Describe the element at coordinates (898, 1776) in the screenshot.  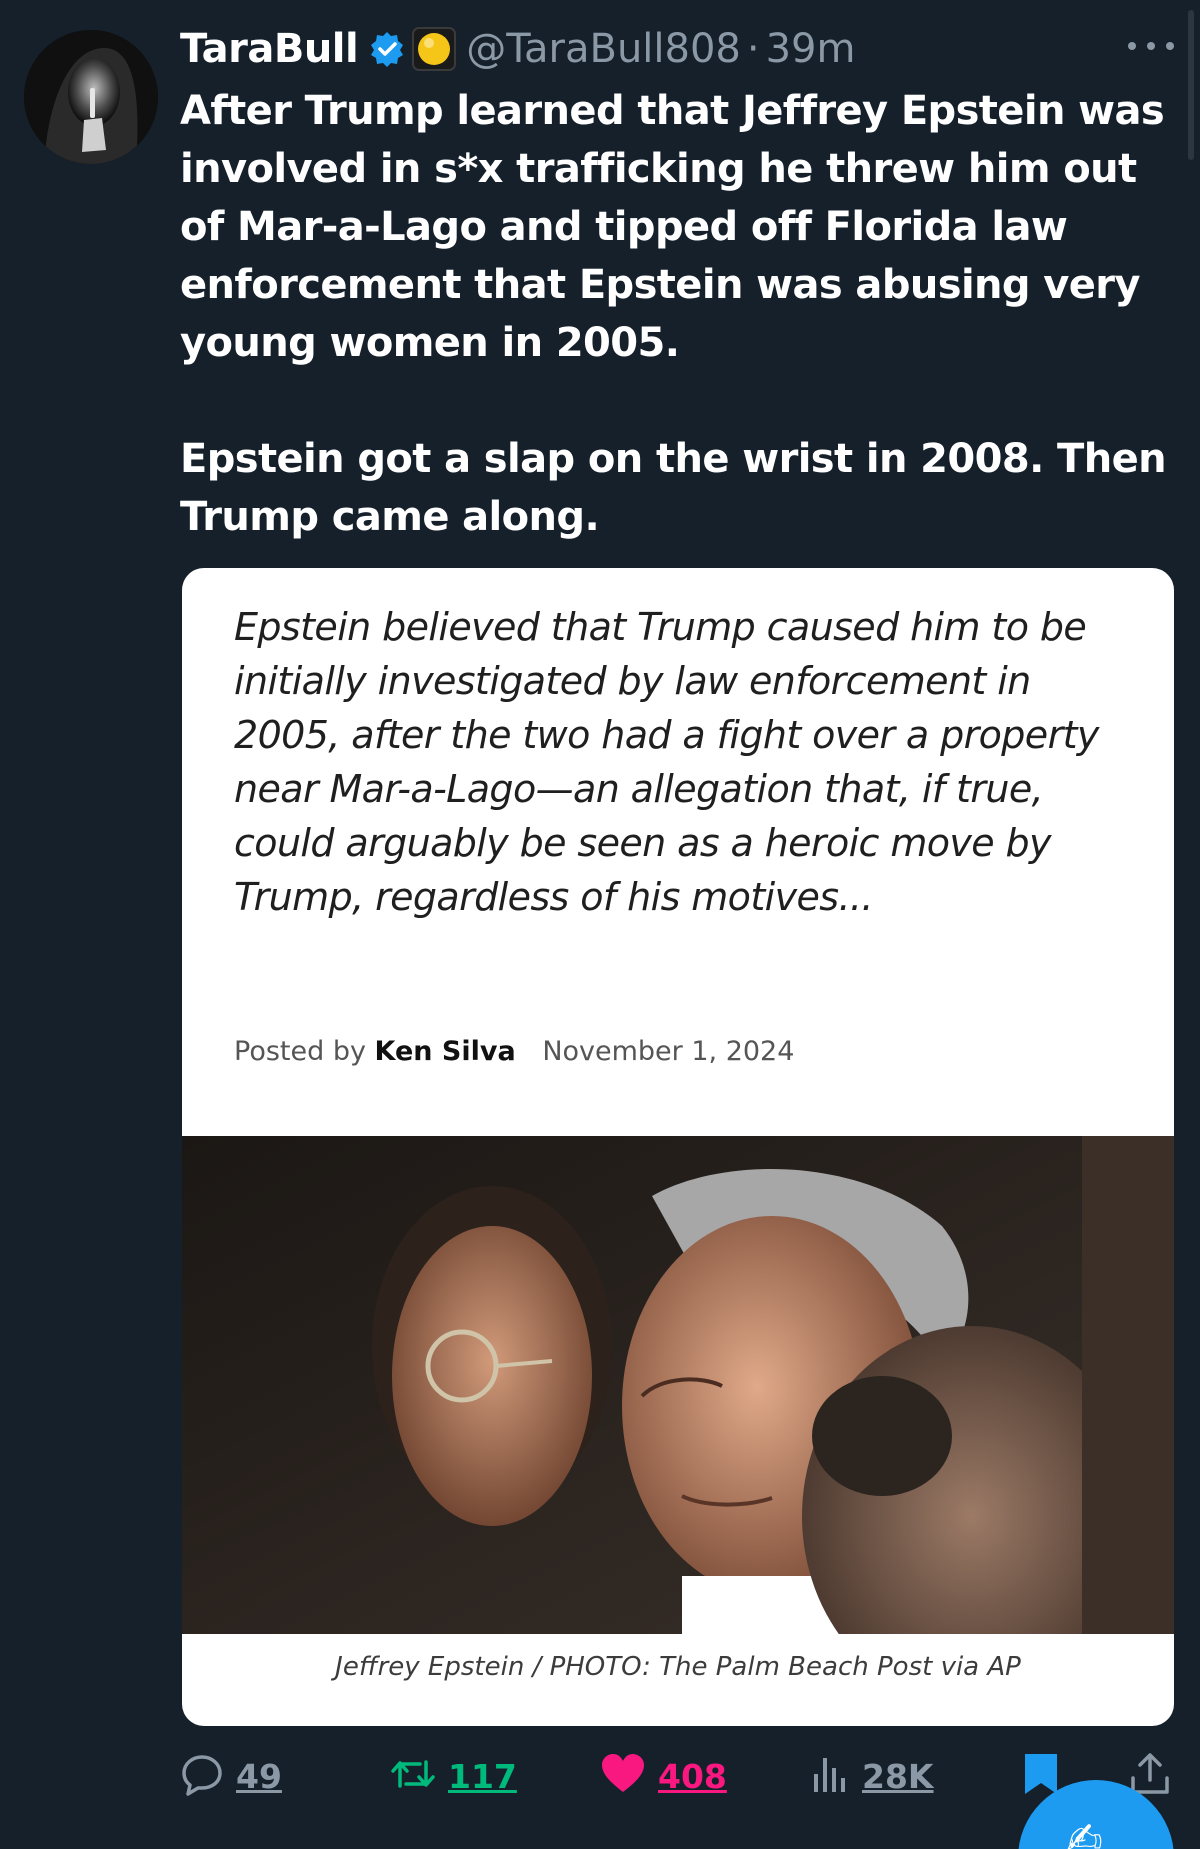
I see `views-count: 28K` at that location.